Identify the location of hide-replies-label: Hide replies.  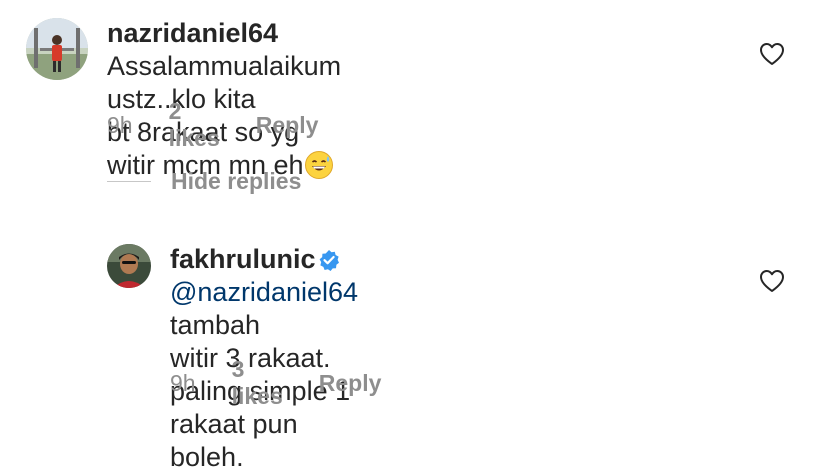
(236, 181).